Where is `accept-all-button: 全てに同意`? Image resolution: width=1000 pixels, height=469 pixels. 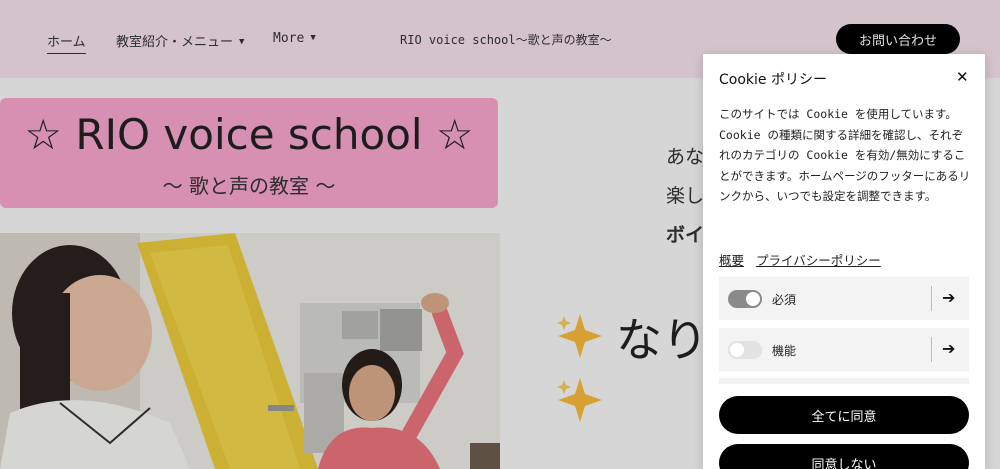 accept-all-button: 全てに同意 is located at coordinates (844, 415).